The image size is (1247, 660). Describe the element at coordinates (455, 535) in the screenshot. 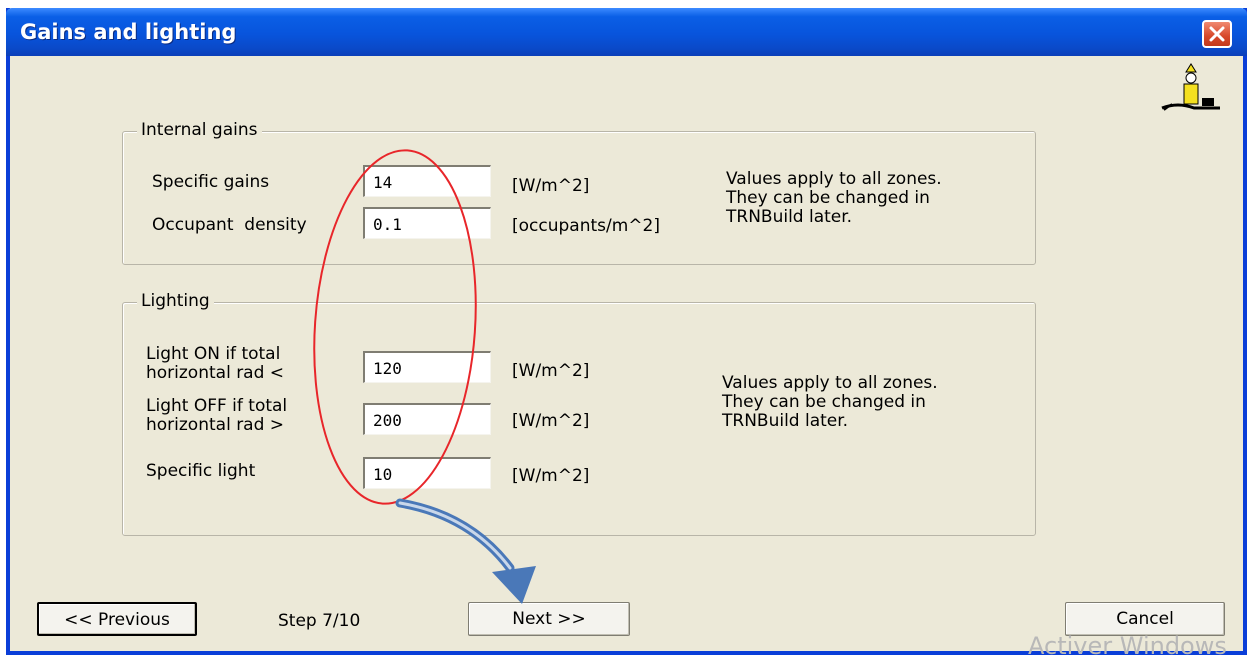

I see `next-arrow` at that location.